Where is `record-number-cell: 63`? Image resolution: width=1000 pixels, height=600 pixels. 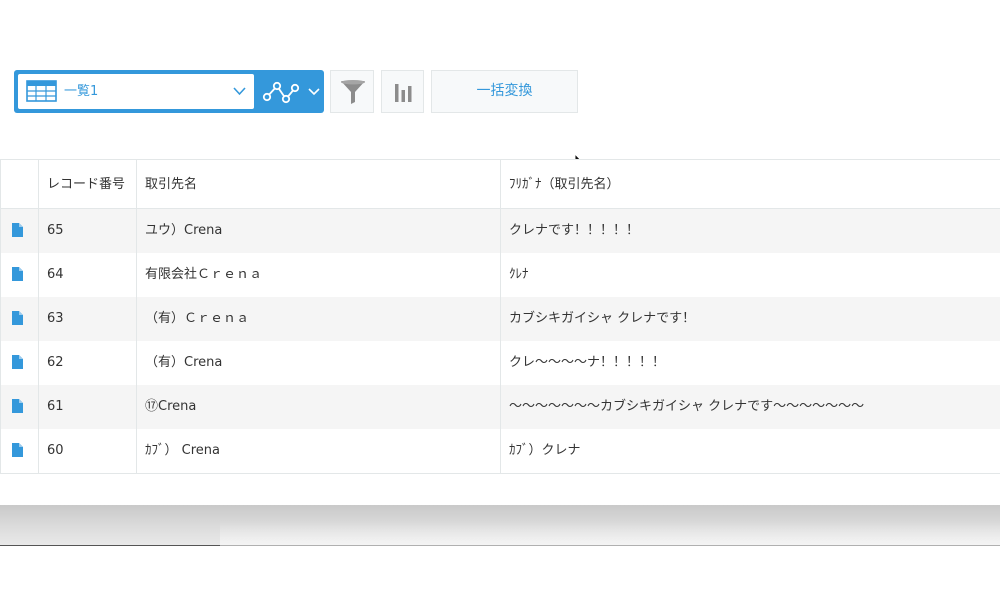 record-number-cell: 63 is located at coordinates (88, 319).